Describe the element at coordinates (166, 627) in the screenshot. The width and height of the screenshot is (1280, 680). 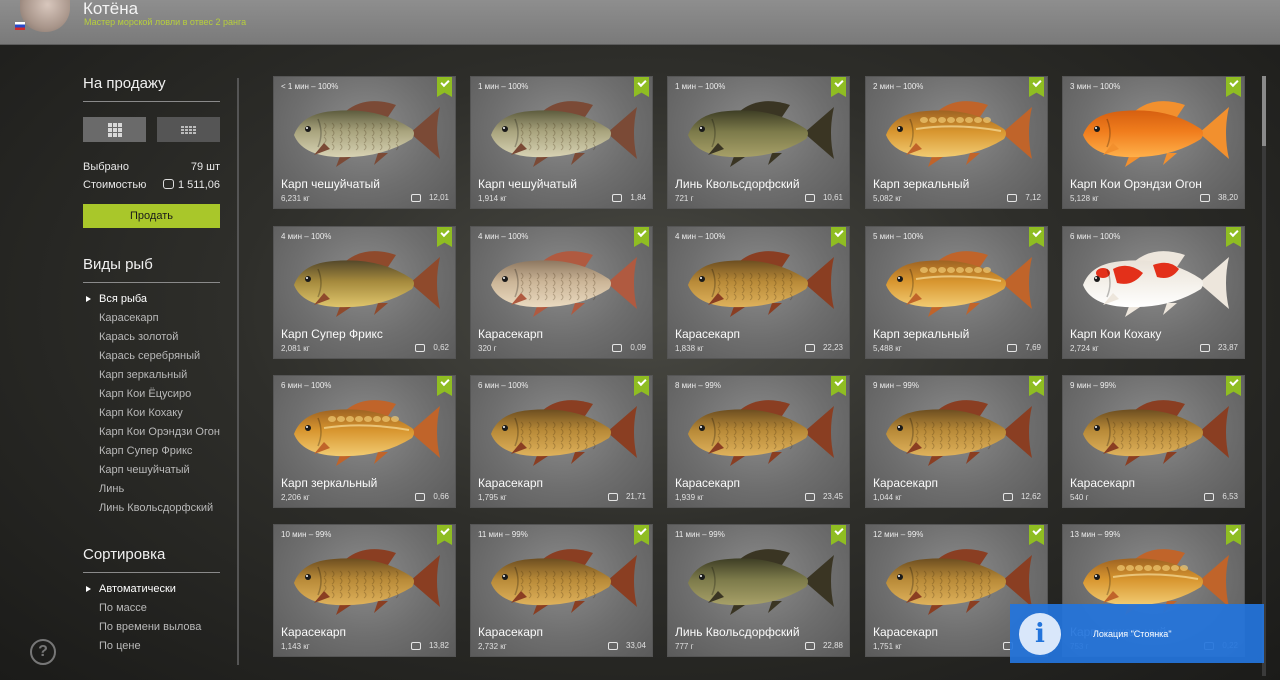
I see `sort-option-item: По времени вылова` at that location.